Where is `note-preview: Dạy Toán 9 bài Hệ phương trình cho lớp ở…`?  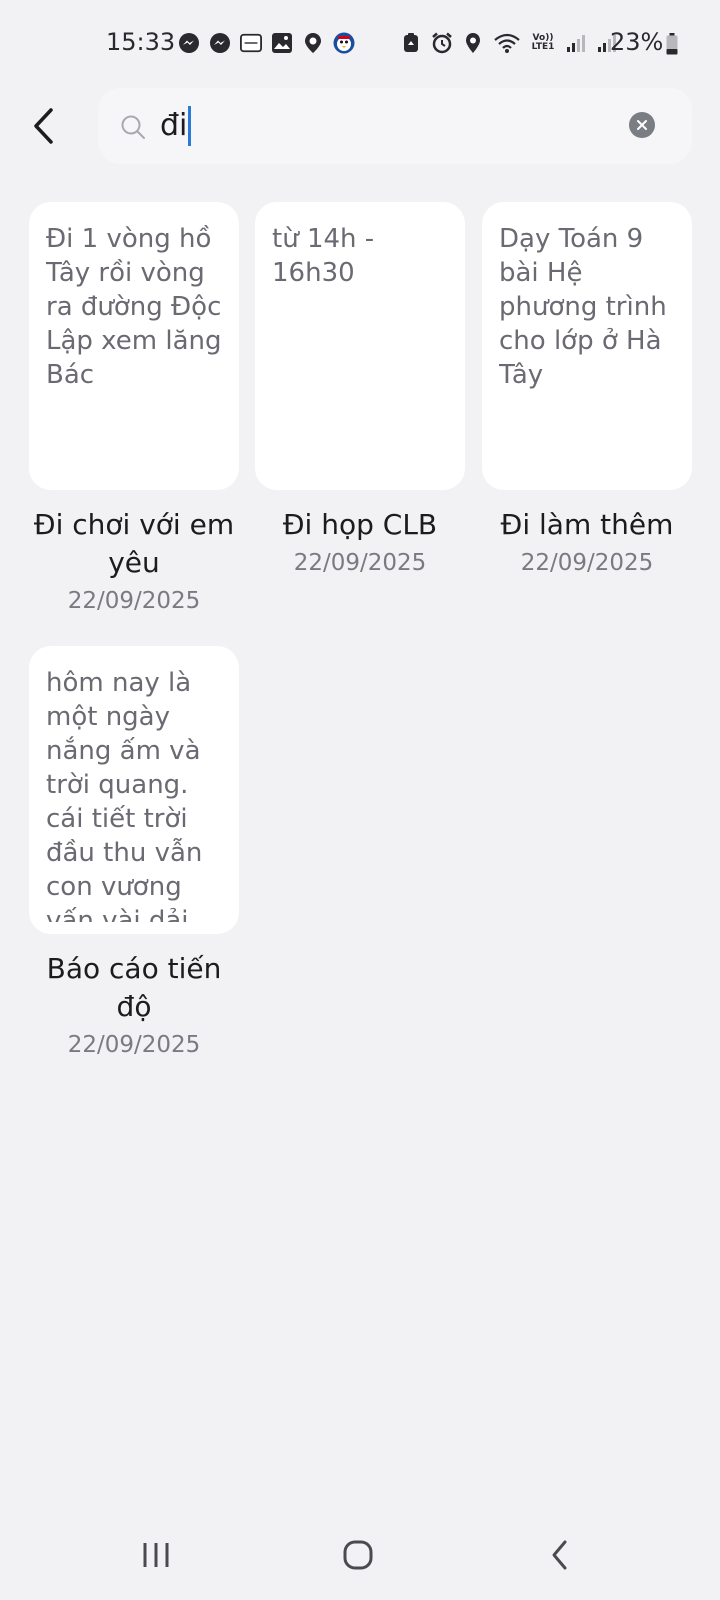 note-preview: Dạy Toán 9 bài Hệ phương trình cho lớp ở… is located at coordinates (587, 307).